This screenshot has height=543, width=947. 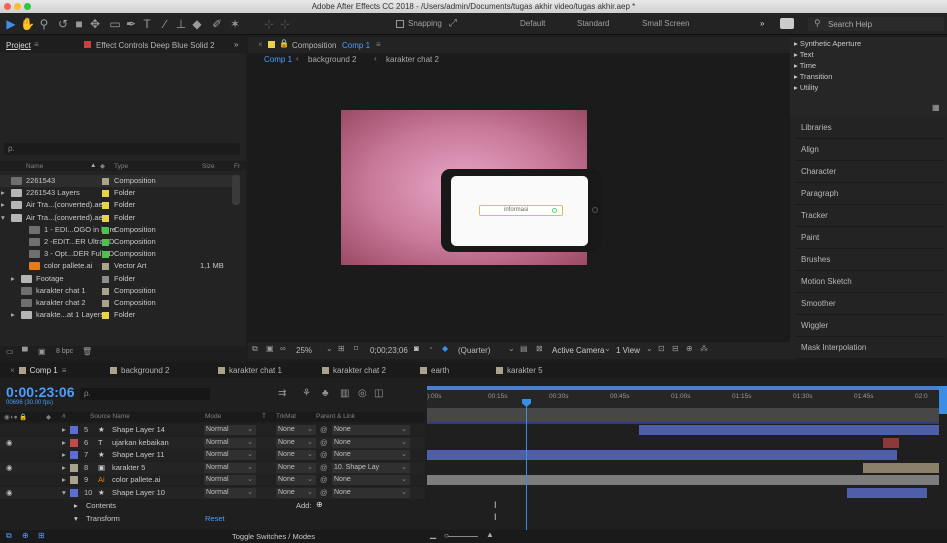 I want to click on layer-row: ▸ 5 ★ Shape Layer 14 Normal ⌄ None ⌄ @ None ⌄, so click(x=212, y=430).